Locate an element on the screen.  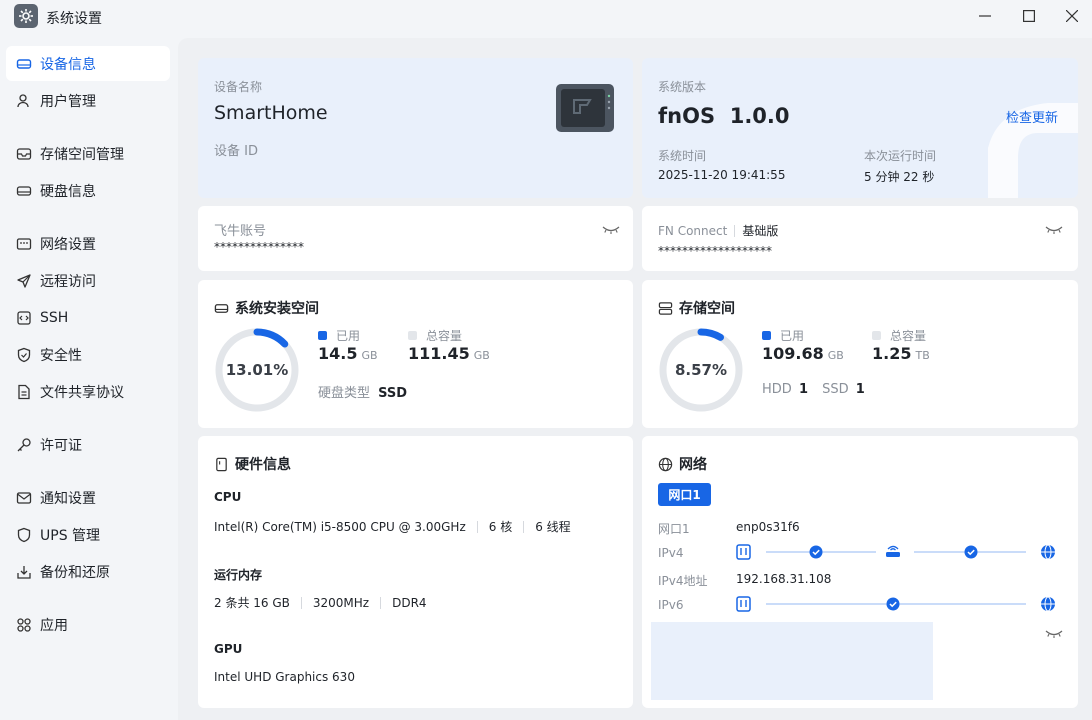
sidebar-item-file-sharing: 文件共享协议 is located at coordinates (88, 391).